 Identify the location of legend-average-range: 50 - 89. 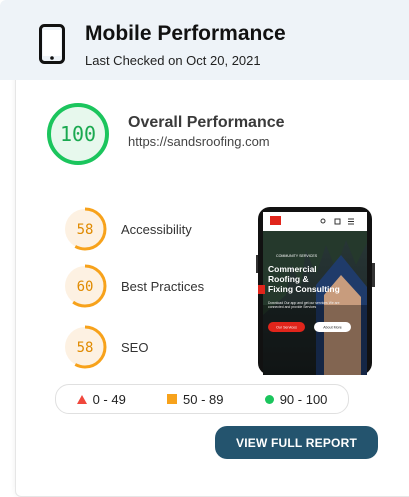
(203, 399).